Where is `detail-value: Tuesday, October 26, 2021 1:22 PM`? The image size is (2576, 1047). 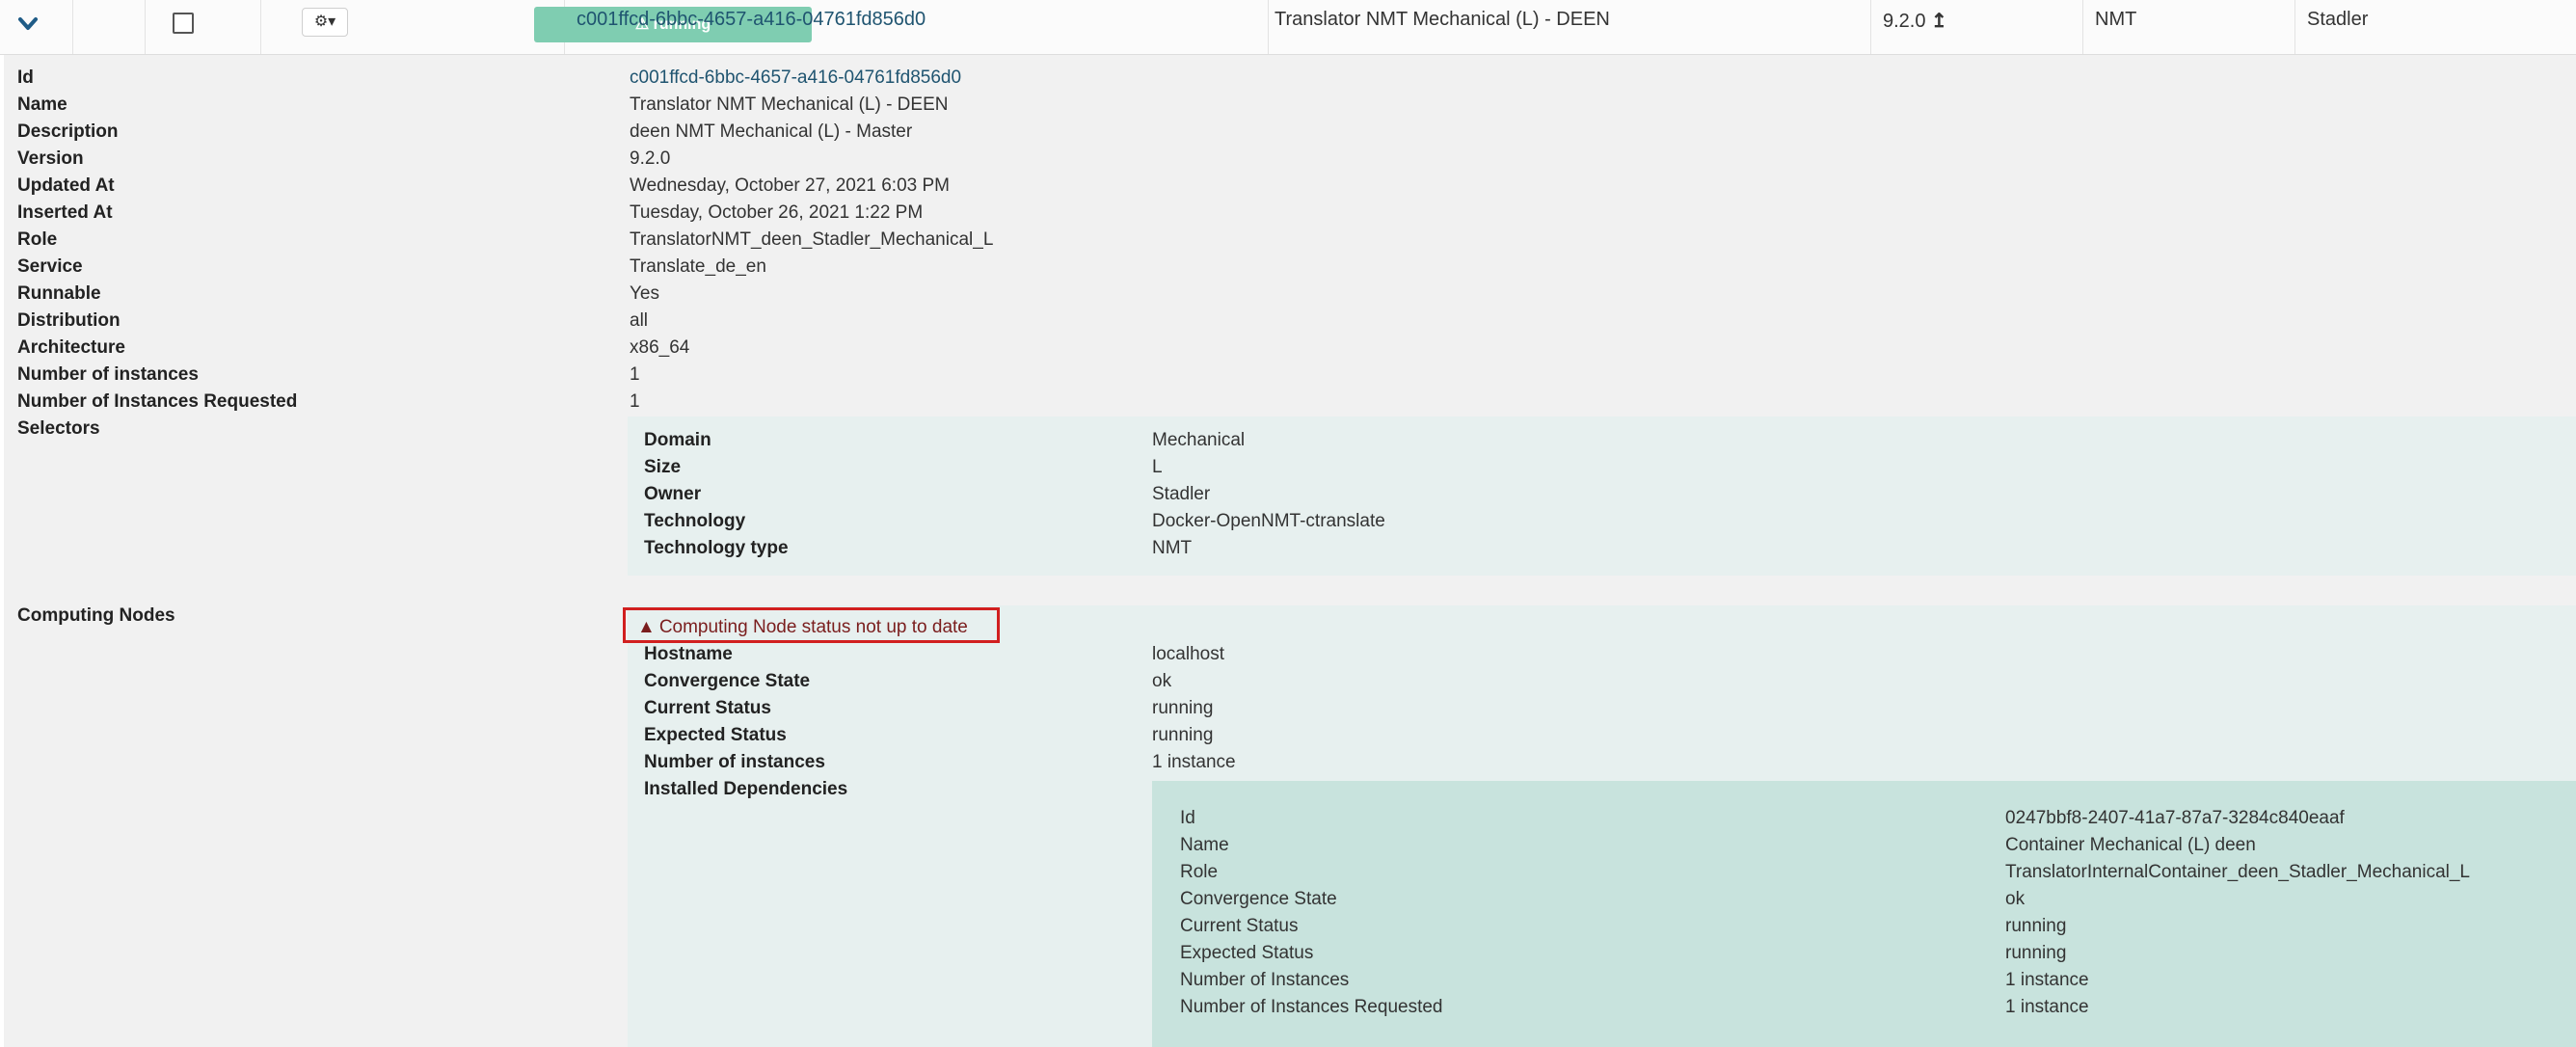
detail-value: Tuesday, October 26, 2021 1:22 PM is located at coordinates (777, 212).